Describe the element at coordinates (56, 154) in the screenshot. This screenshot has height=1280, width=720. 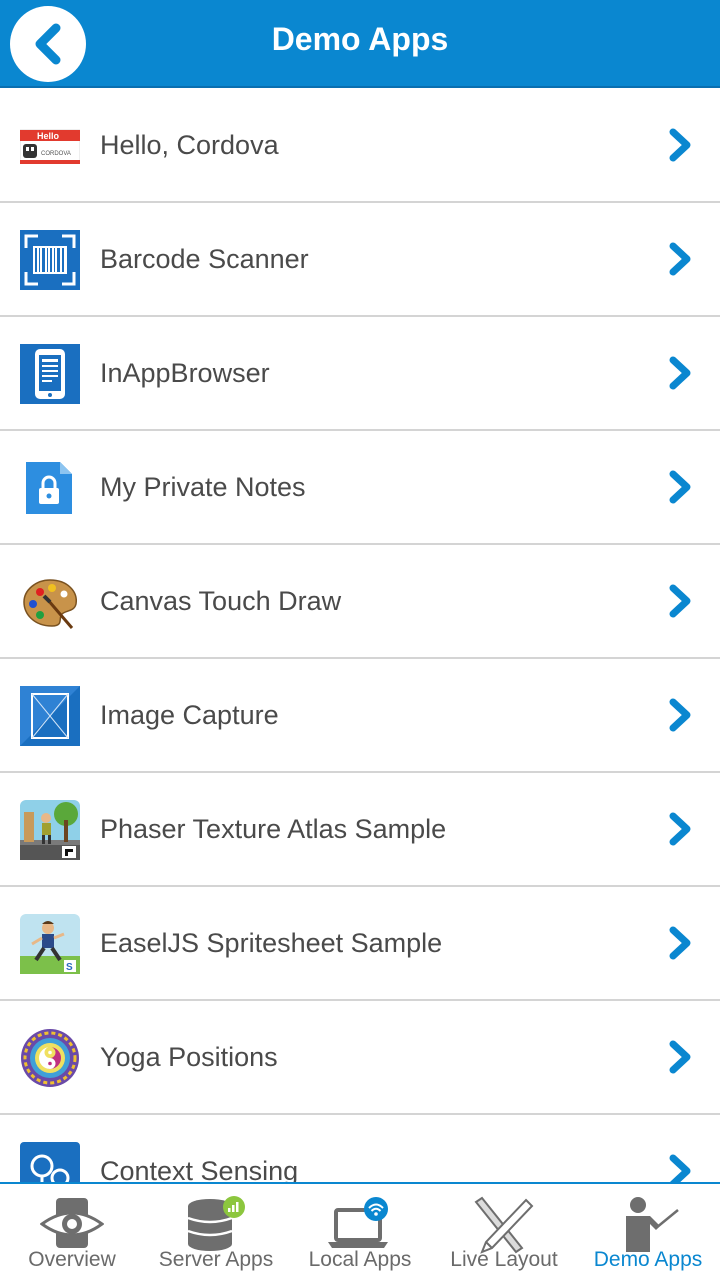
I see `hello-badge-bottom: CORDOVA` at that location.